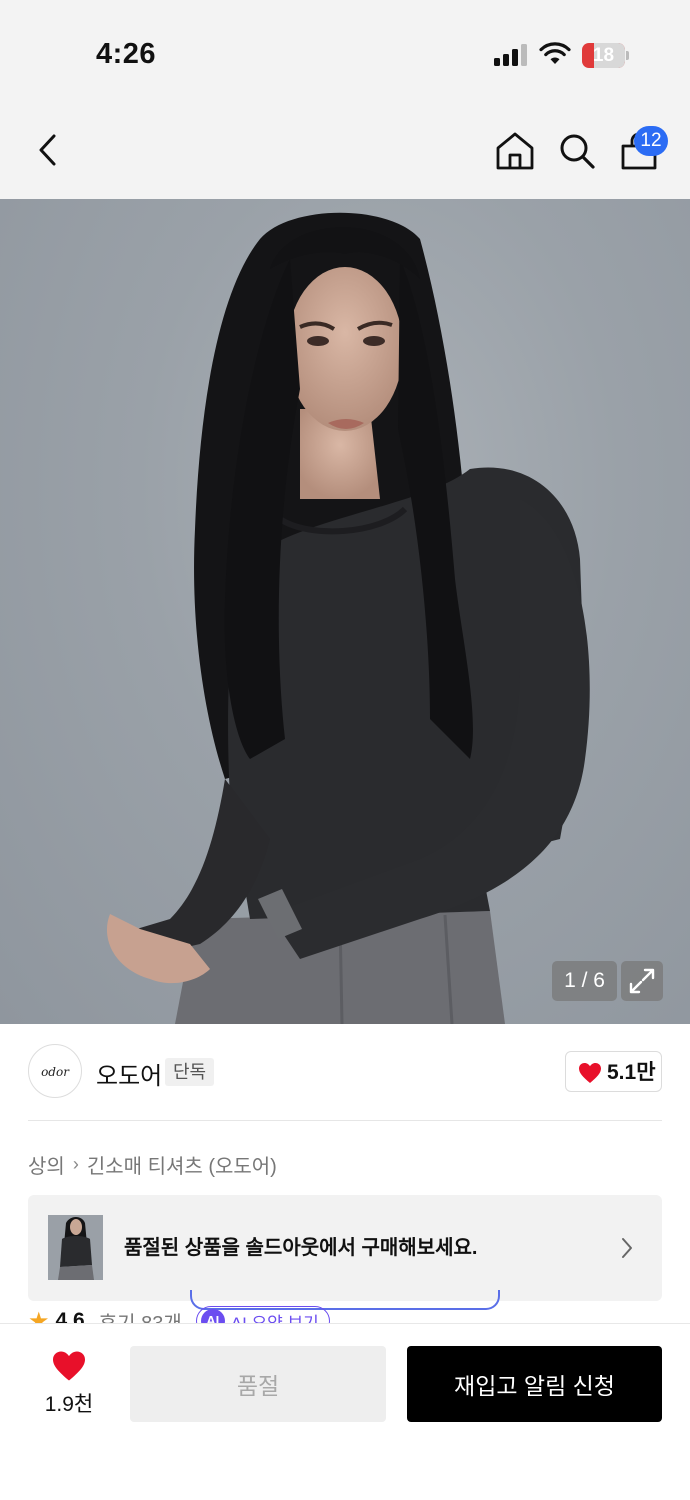  I want to click on soldout-banner: 품절된 상품을 솔드아웃에서 구매해보세요., so click(345, 1248).